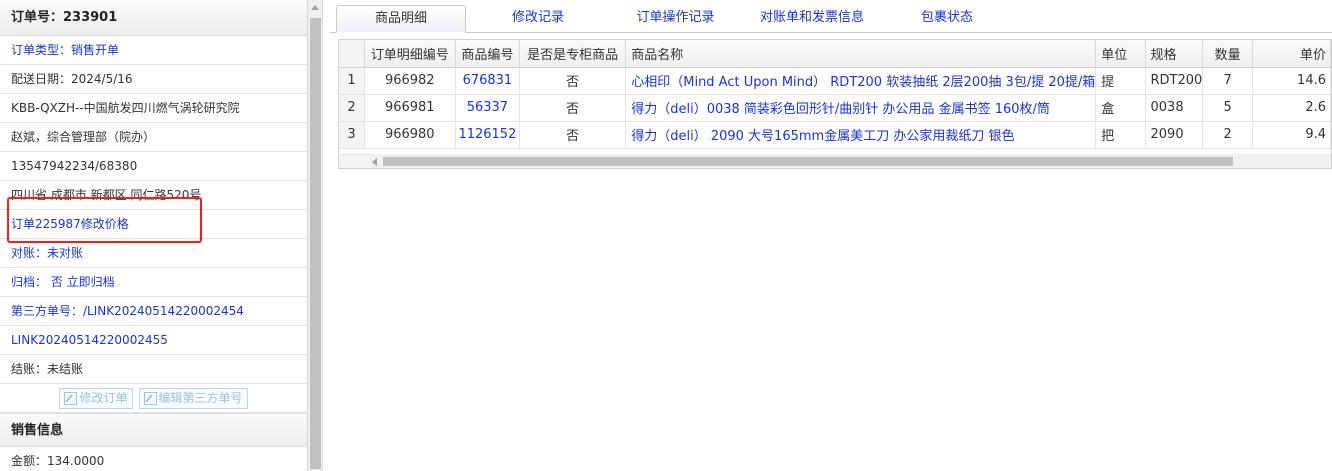 This screenshot has height=471, width=1332. What do you see at coordinates (315, 7) in the screenshot?
I see `scroll-up-arrow-icon` at bounding box center [315, 7].